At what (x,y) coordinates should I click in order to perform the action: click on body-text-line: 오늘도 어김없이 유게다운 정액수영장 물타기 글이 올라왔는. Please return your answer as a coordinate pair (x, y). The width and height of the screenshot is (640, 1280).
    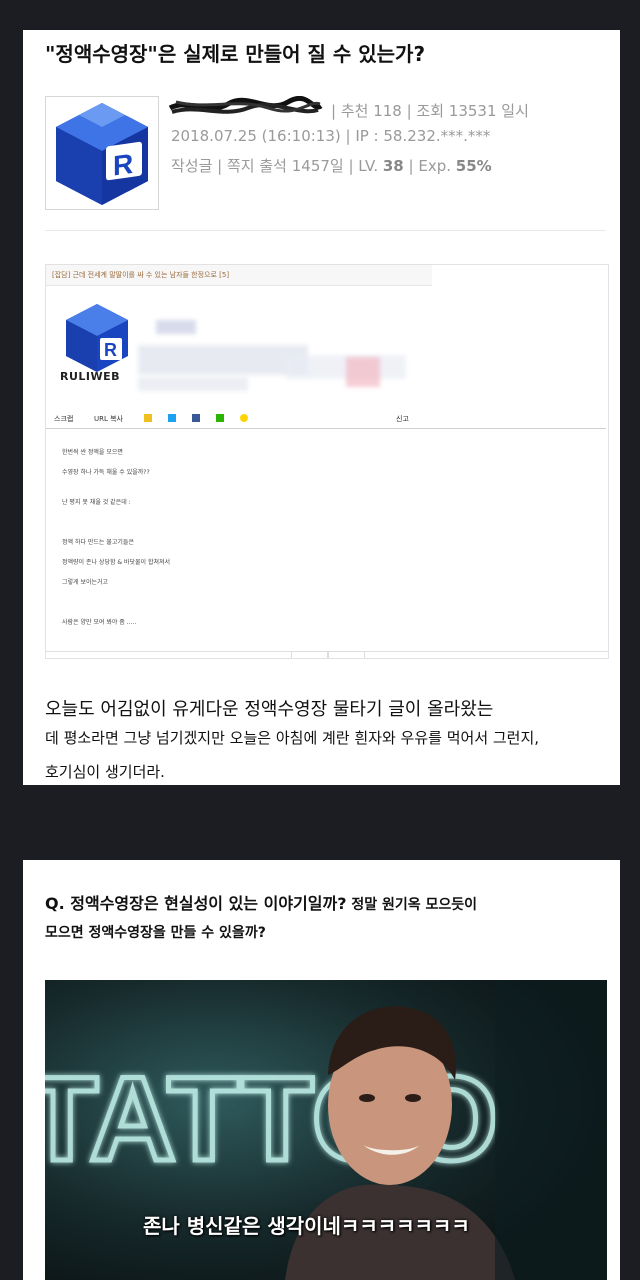
    Looking at the image, I should click on (269, 709).